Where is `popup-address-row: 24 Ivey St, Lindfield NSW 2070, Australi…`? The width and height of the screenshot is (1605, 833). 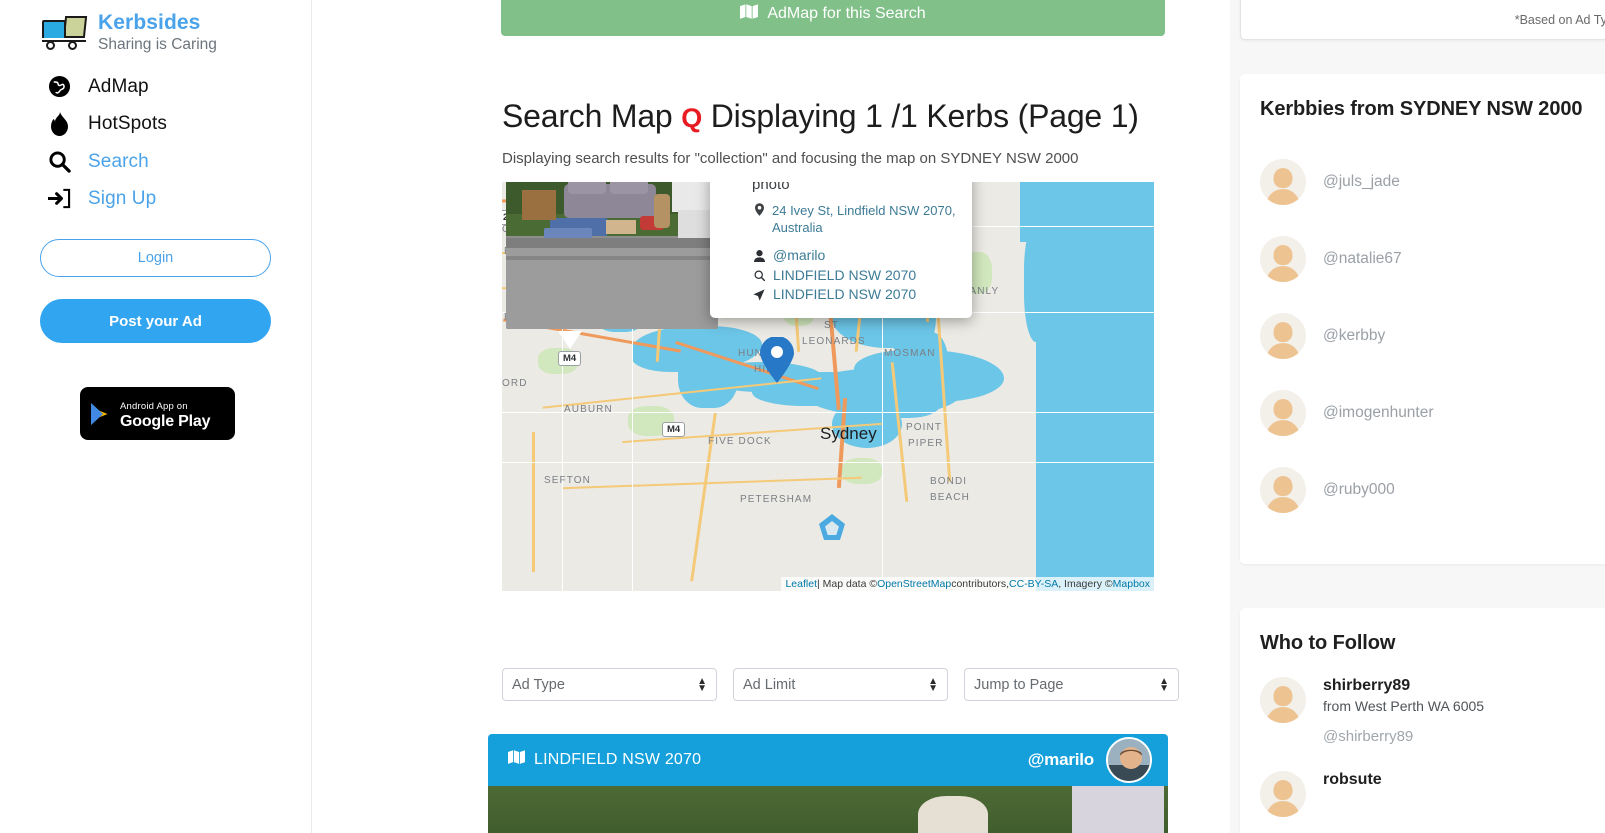
popup-address-row: 24 Ivey St, Lindfield NSW 2070, Australi… is located at coordinates (856, 219).